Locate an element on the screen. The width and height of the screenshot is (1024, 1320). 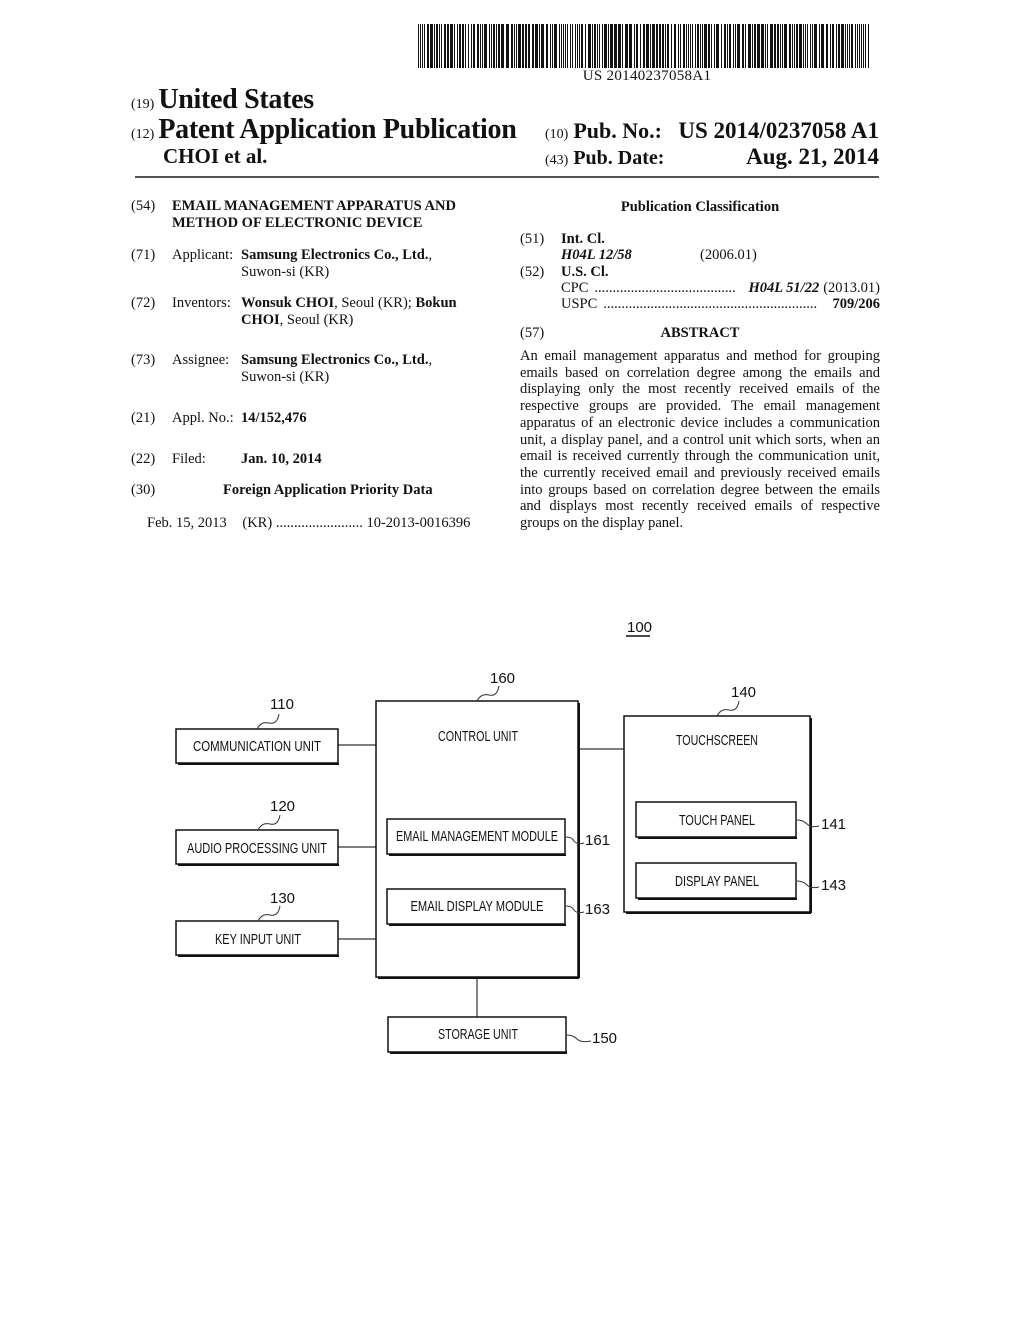
ref-140: 140 is located at coordinates (743, 692).